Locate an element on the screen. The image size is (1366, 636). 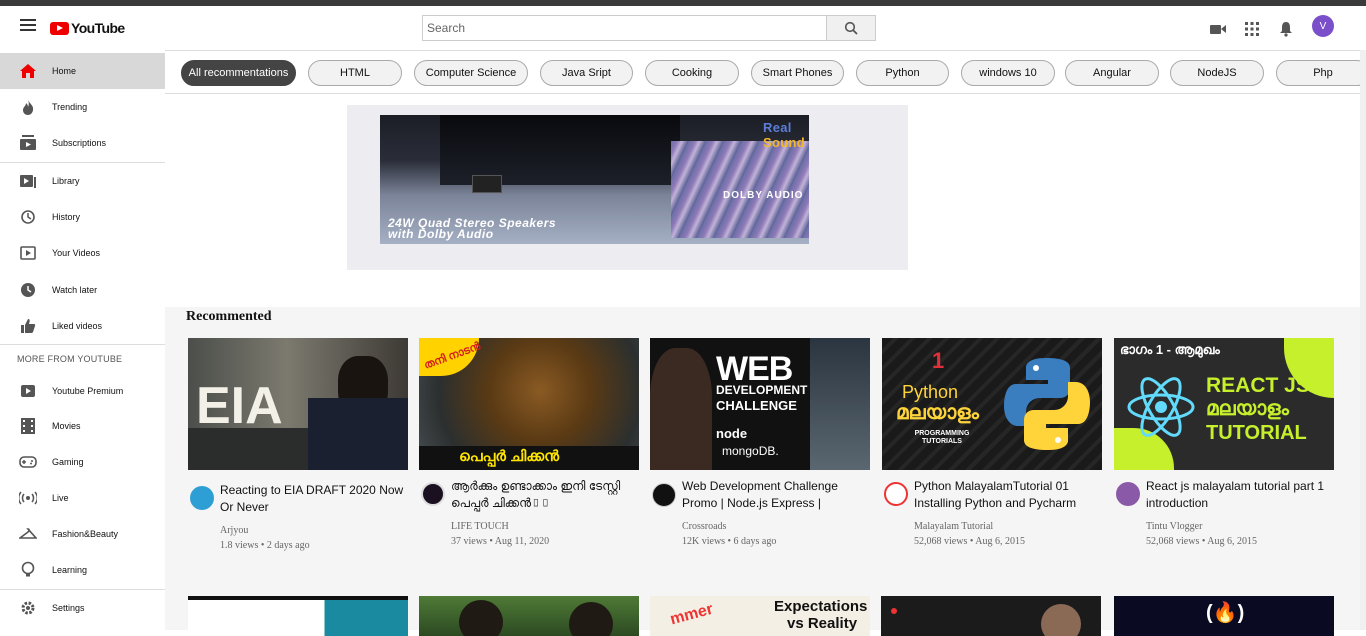
chip-nodejs: NodeJS is located at coordinates (1217, 73).